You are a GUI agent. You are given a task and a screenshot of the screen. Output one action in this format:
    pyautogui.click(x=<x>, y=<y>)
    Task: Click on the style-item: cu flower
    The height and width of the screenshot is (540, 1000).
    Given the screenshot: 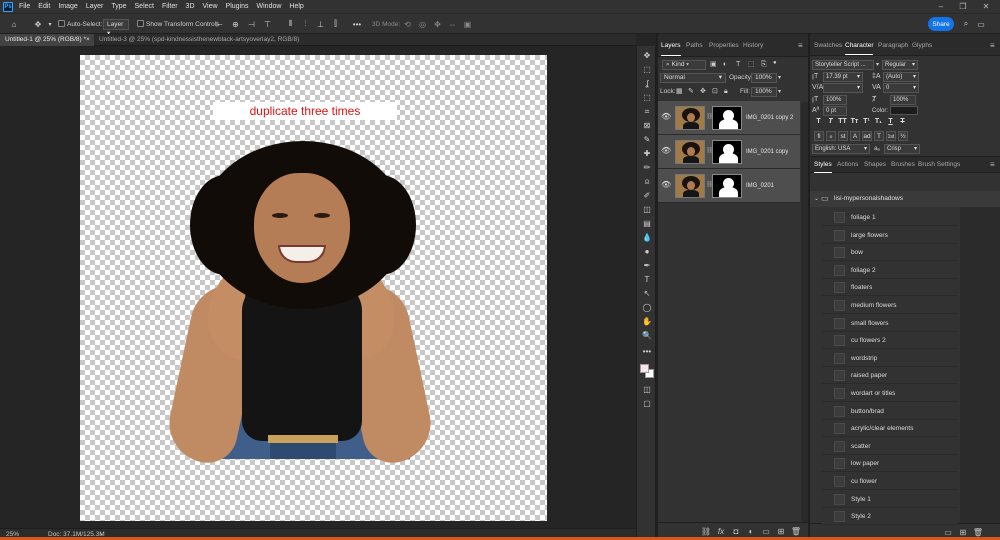 What is the action you would take?
    pyautogui.click(x=890, y=481)
    